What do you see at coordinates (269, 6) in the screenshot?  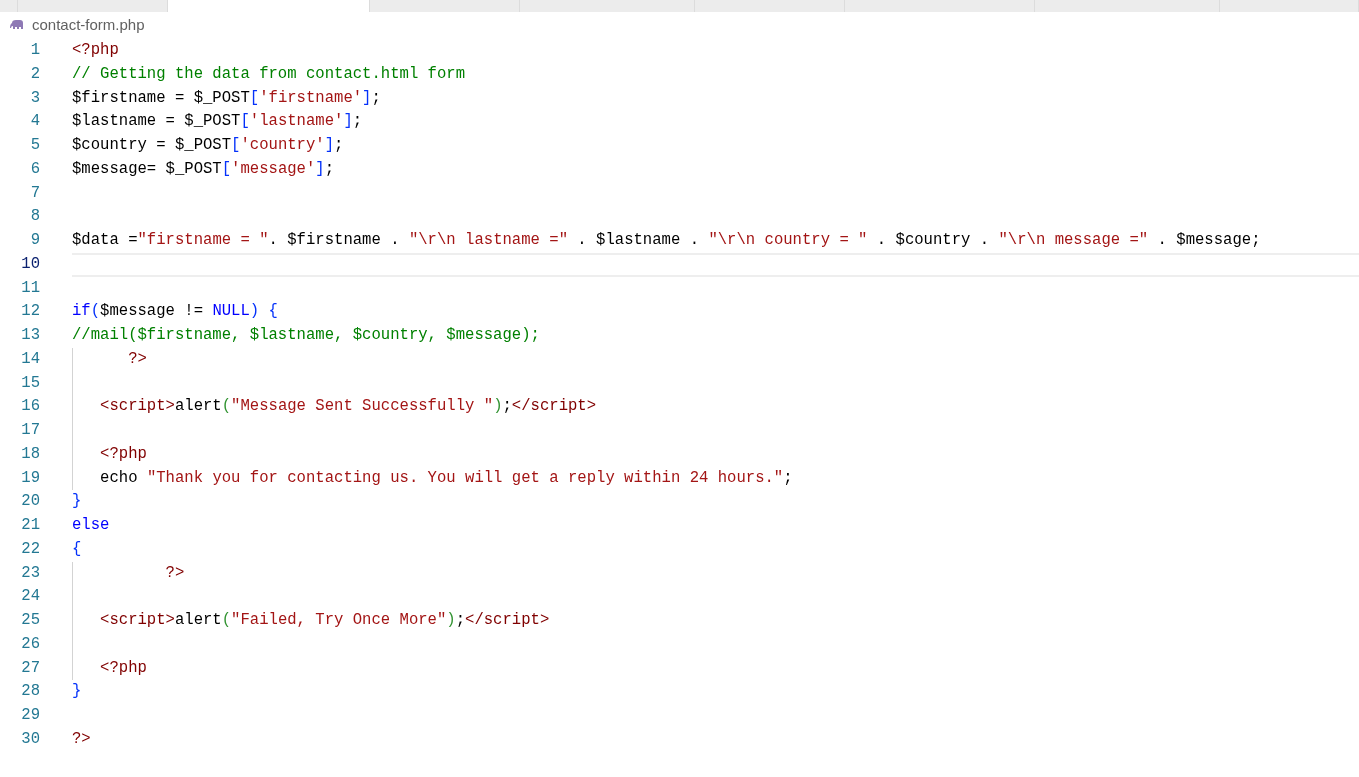 I see `editor-tab` at bounding box center [269, 6].